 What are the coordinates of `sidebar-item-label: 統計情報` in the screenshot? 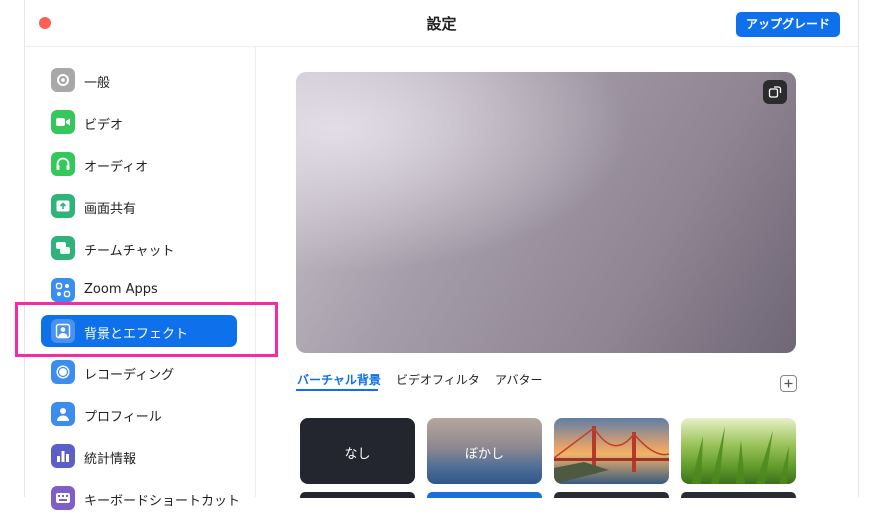 It's located at (110, 459).